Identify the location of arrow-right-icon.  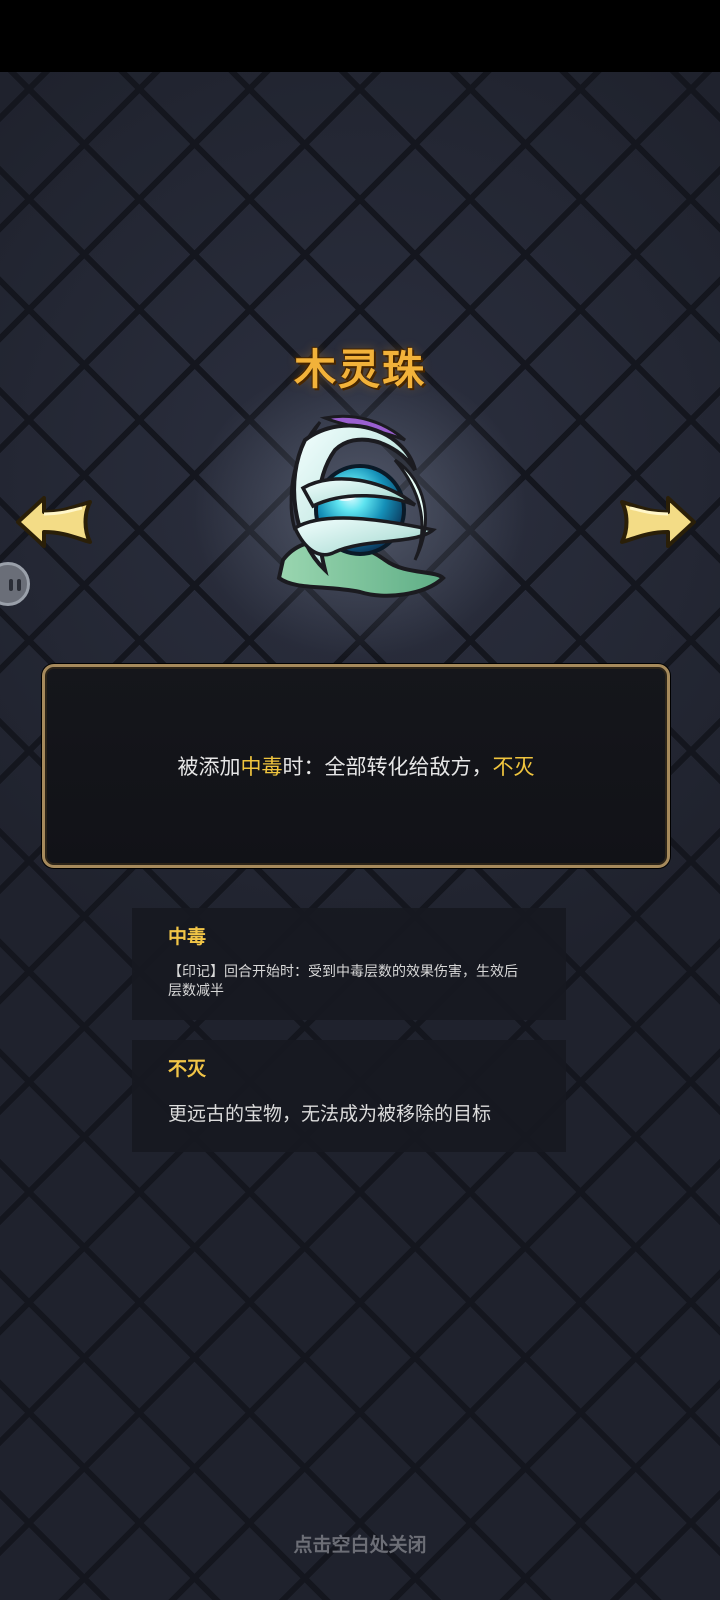
(658, 522).